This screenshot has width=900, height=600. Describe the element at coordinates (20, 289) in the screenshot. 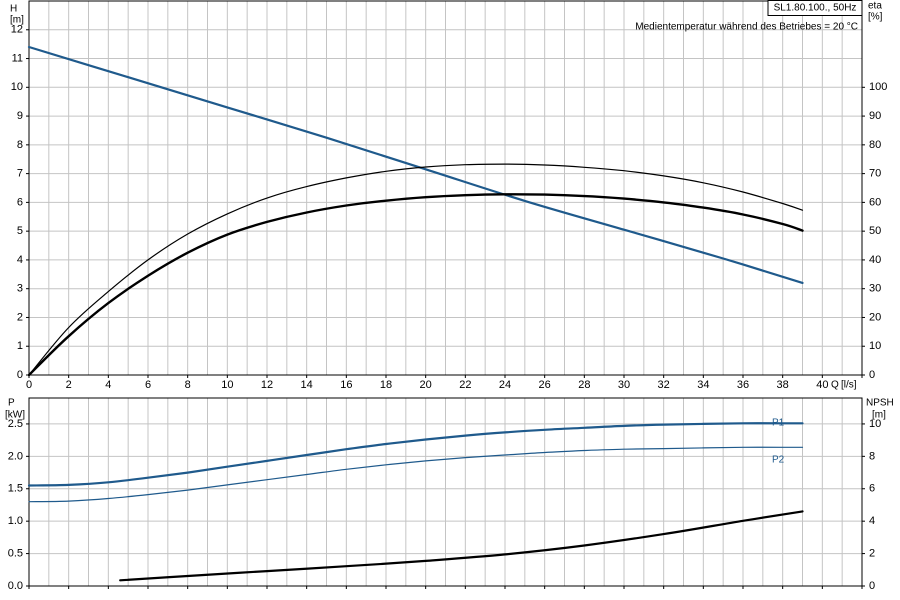

I see `left-tick-label: 3` at that location.